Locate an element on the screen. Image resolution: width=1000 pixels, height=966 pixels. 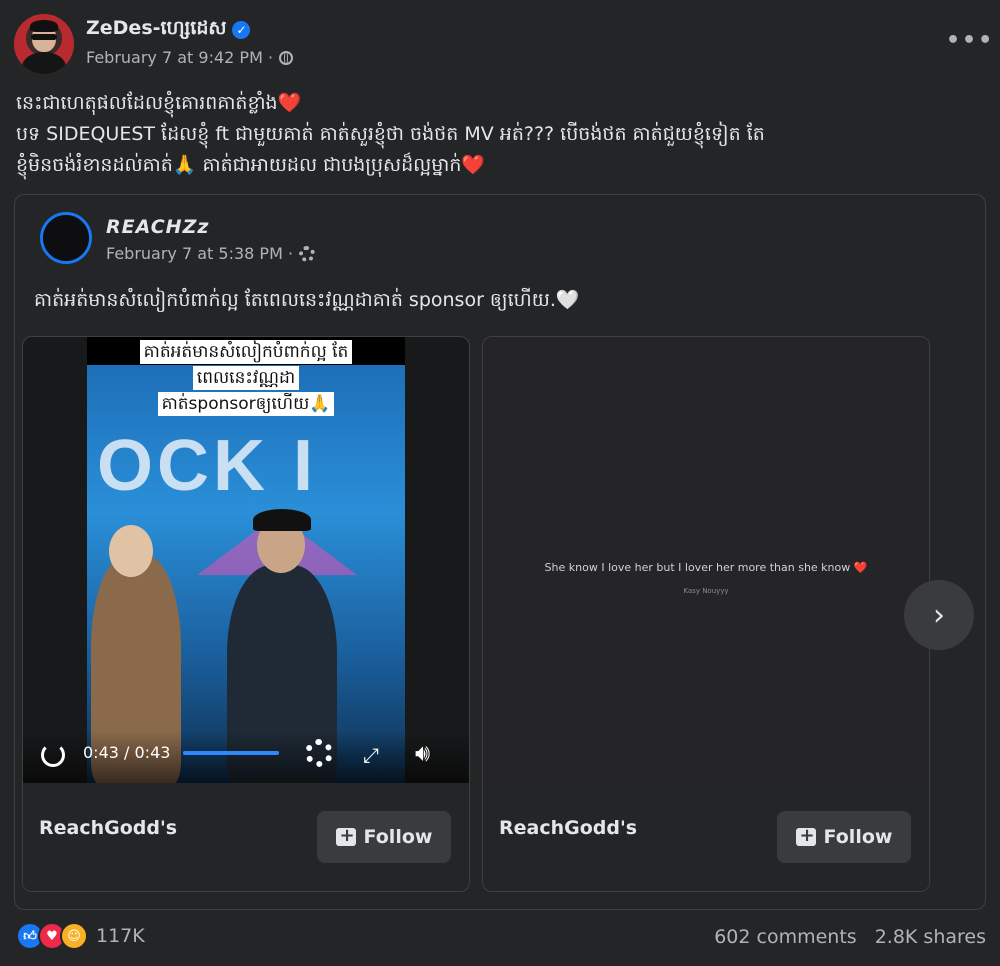
video-controls: 0:43 / 0:43 ⤢ 🔊︎ is located at coordinates (246, 757).